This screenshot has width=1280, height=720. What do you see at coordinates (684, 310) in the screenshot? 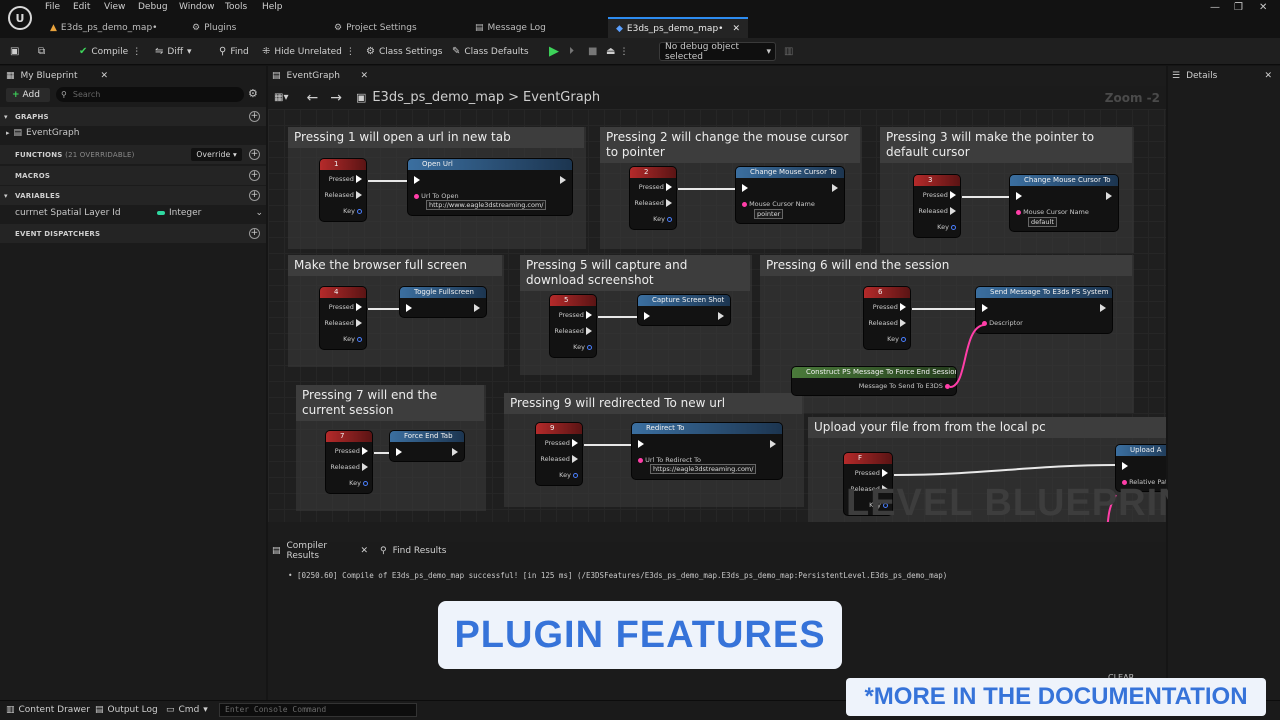
I see `capture-screenshot-node: Capture Screen Shot` at bounding box center [684, 310].